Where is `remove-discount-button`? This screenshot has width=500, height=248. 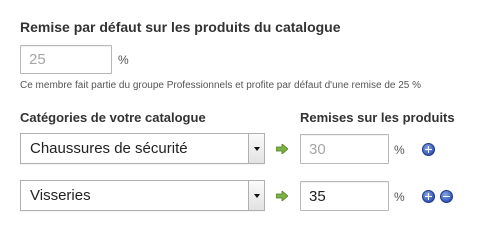 remove-discount-button is located at coordinates (446, 196).